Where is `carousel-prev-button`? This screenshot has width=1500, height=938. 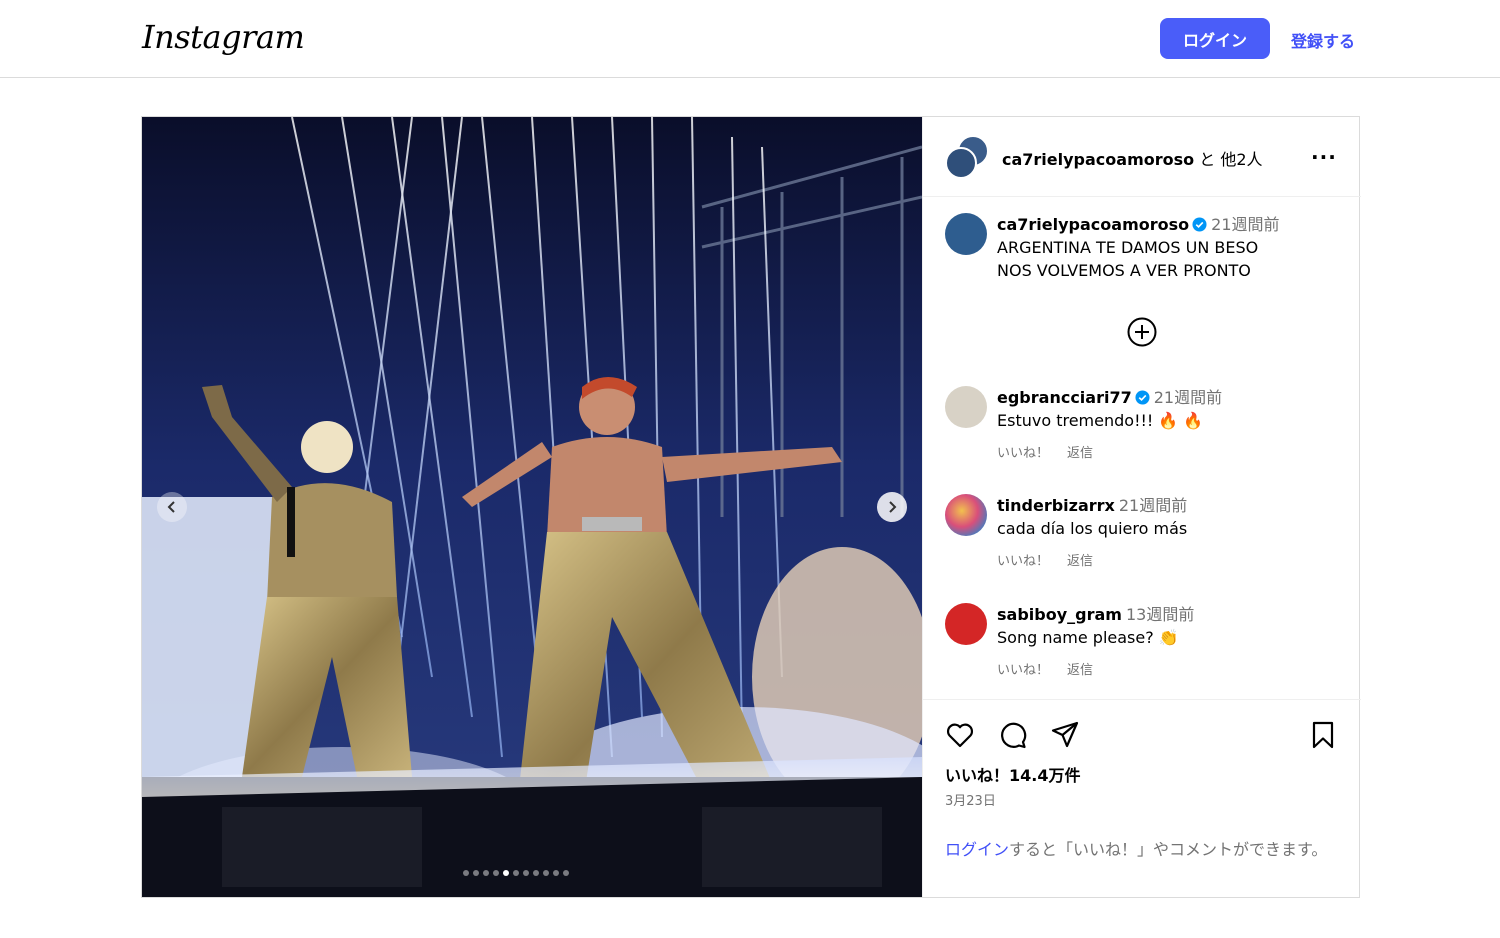 carousel-prev-button is located at coordinates (172, 507).